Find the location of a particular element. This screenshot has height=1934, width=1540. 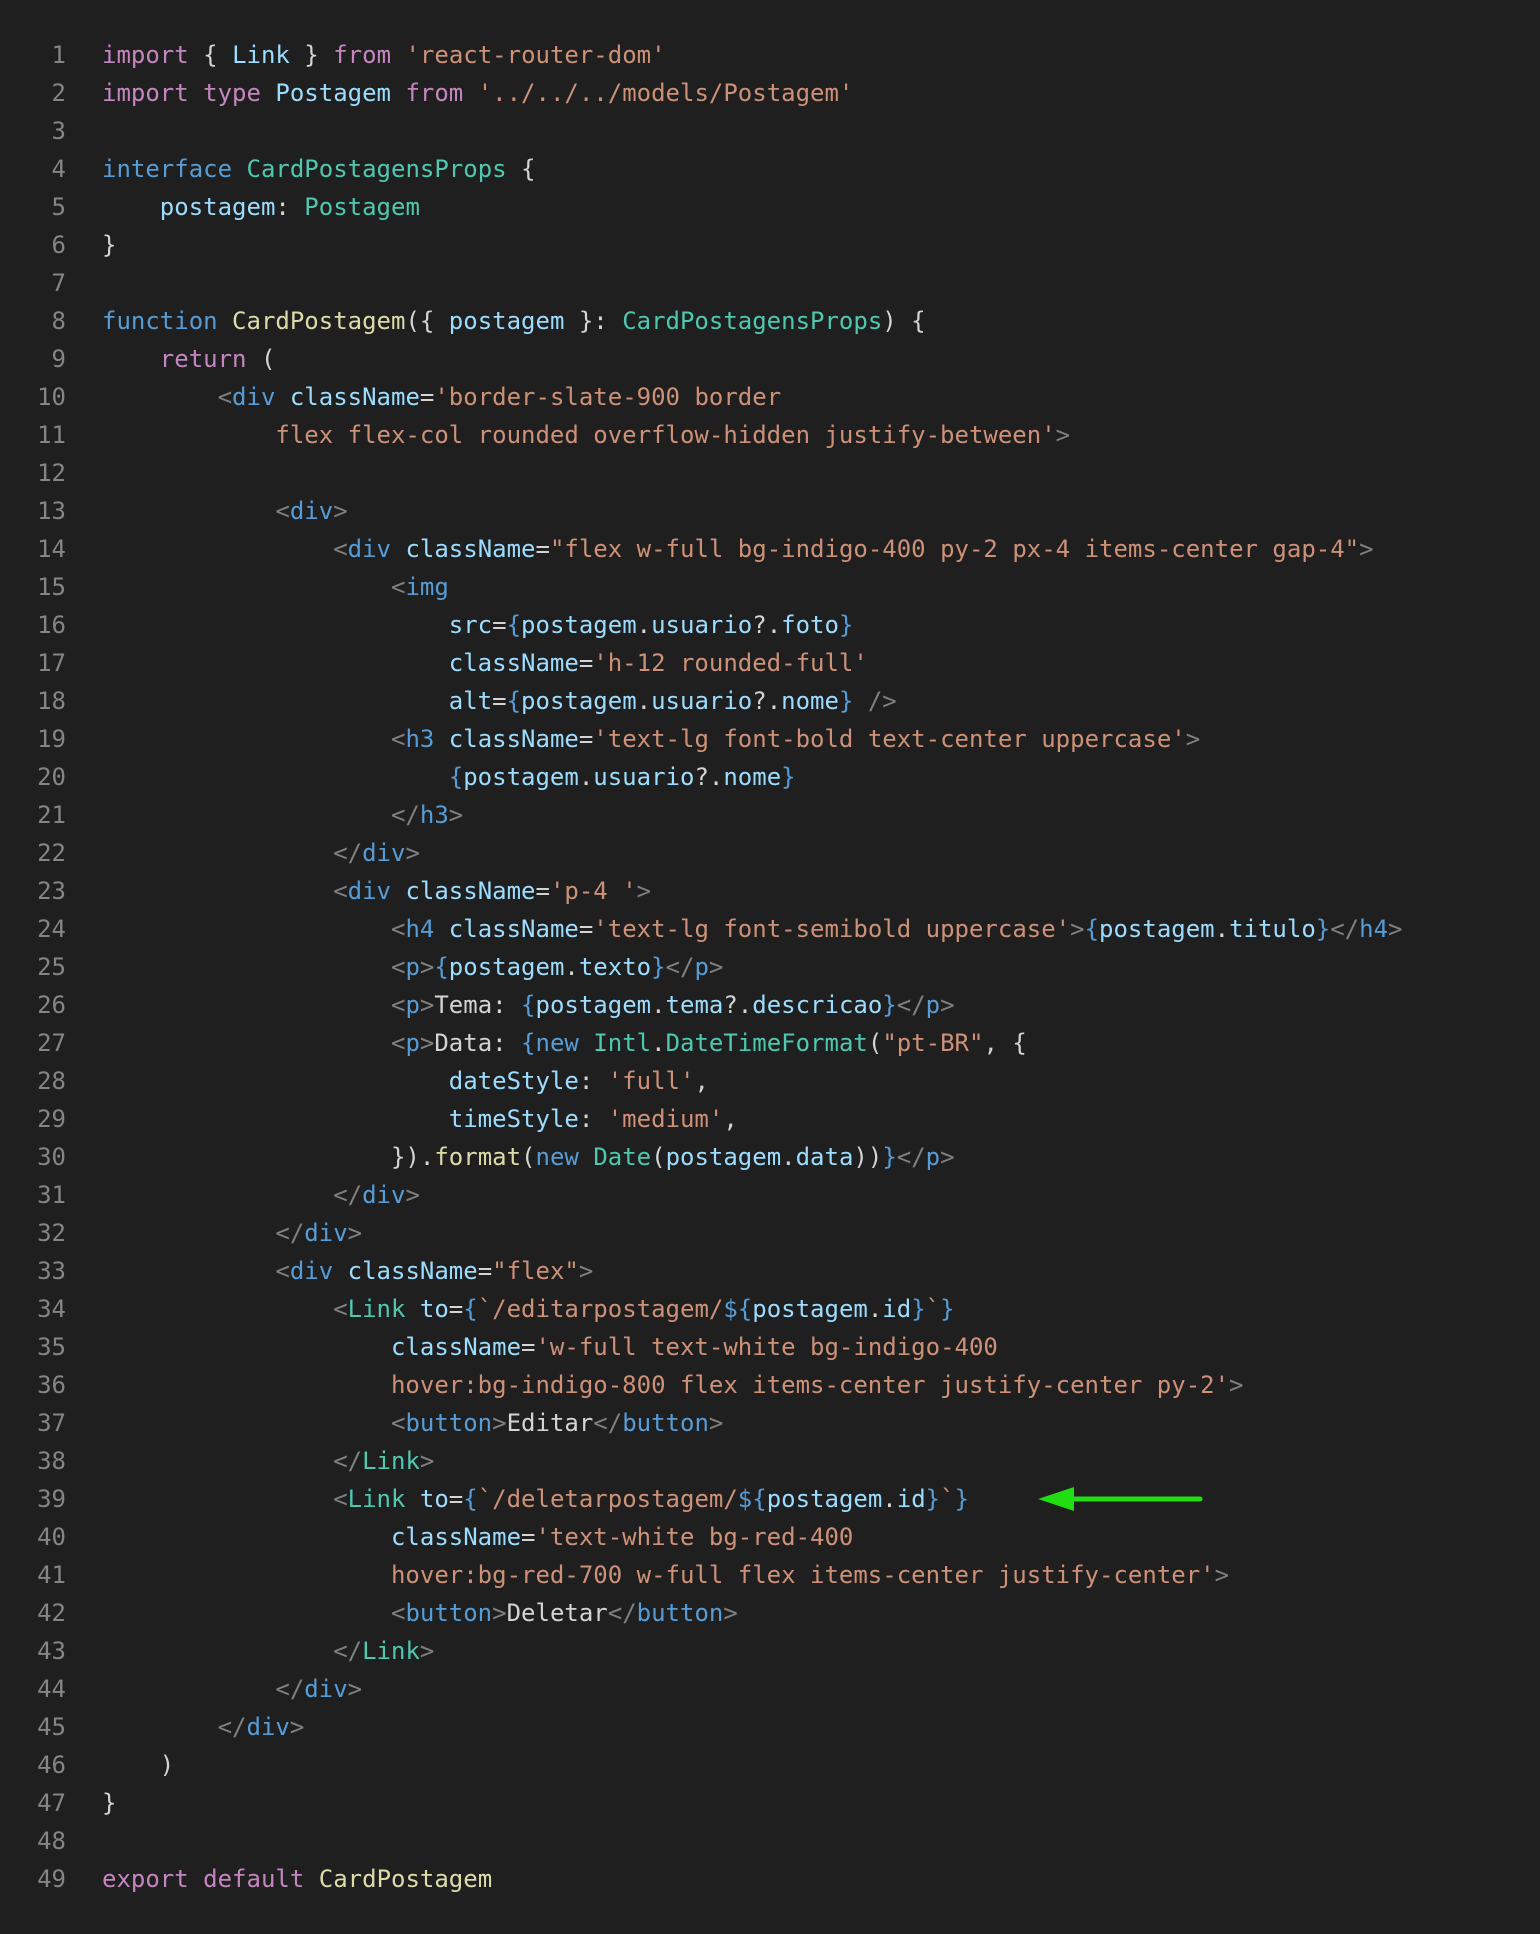

code-line: 4 interface CardPostagensProps { is located at coordinates (770, 169).